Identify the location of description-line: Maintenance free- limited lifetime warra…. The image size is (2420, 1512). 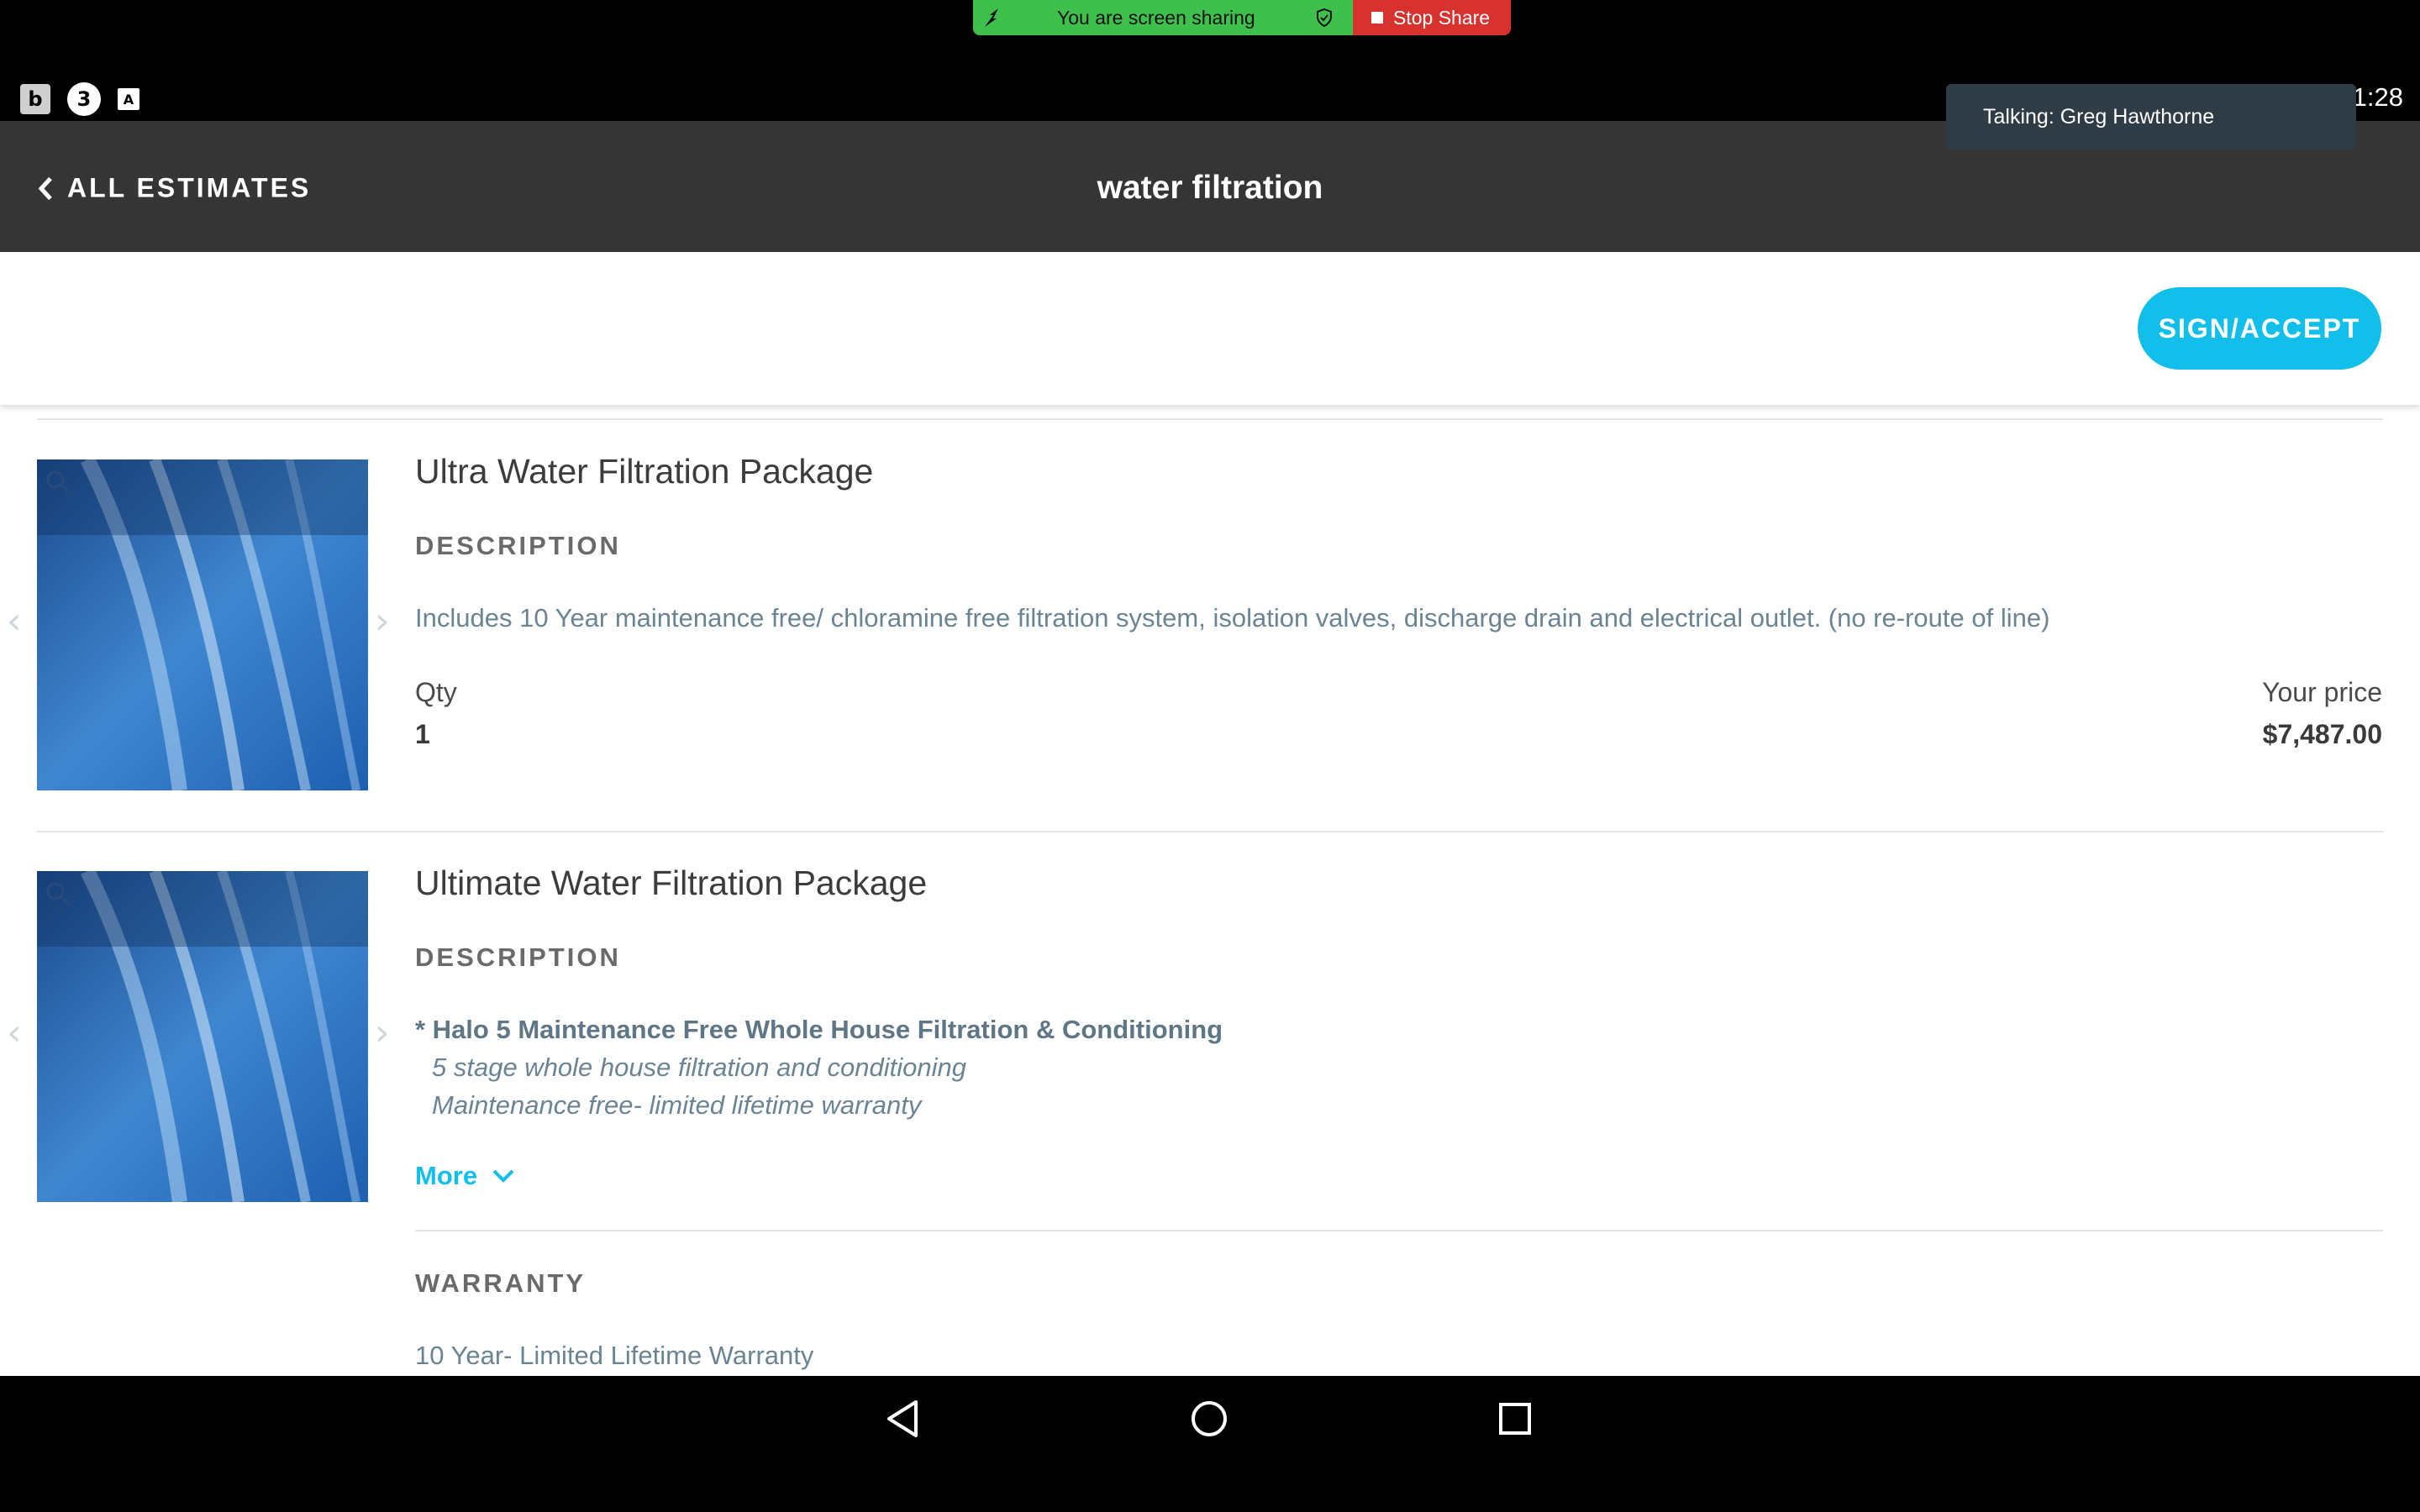
(677, 1105).